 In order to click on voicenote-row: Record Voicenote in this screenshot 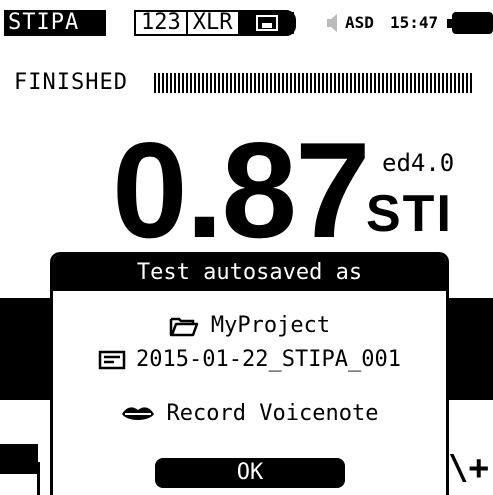, I will do `click(249, 414)`.